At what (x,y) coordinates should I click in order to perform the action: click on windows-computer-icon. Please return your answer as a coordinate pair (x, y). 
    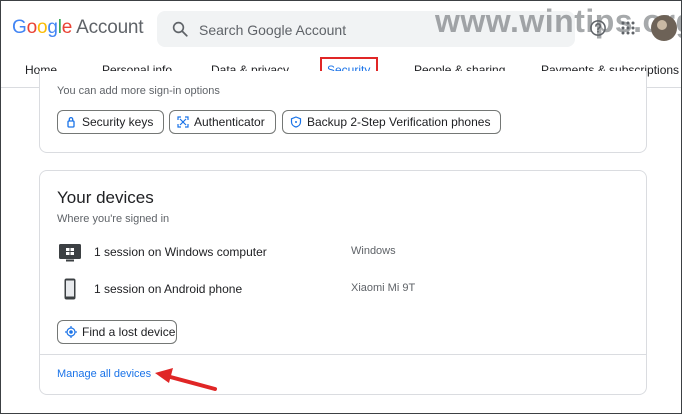
    Looking at the image, I should click on (70, 253).